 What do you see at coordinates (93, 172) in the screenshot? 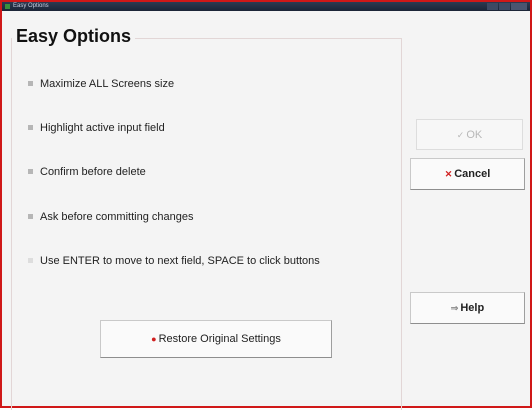
I see `option-label: Confirm before delete` at bounding box center [93, 172].